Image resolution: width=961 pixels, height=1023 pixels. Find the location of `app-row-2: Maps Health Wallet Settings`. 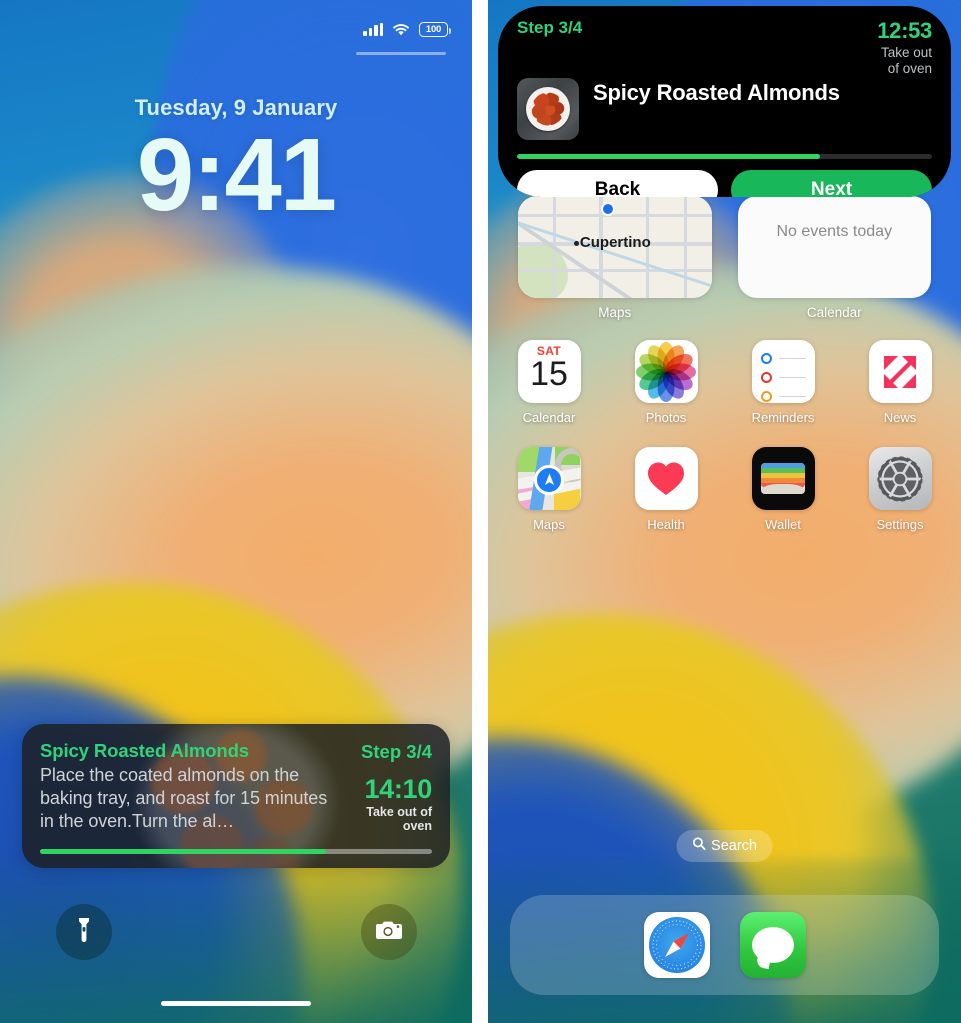

app-row-2: Maps Health Wallet Settings is located at coordinates (724, 489).